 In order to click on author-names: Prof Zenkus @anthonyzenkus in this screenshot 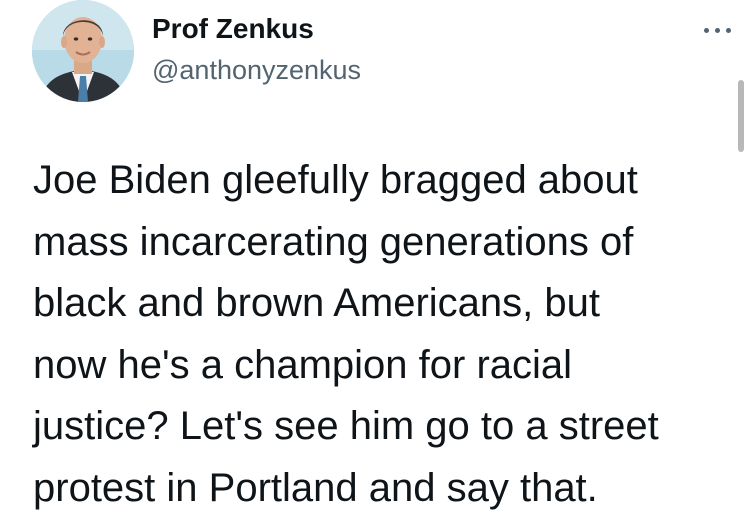, I will do `click(256, 50)`.